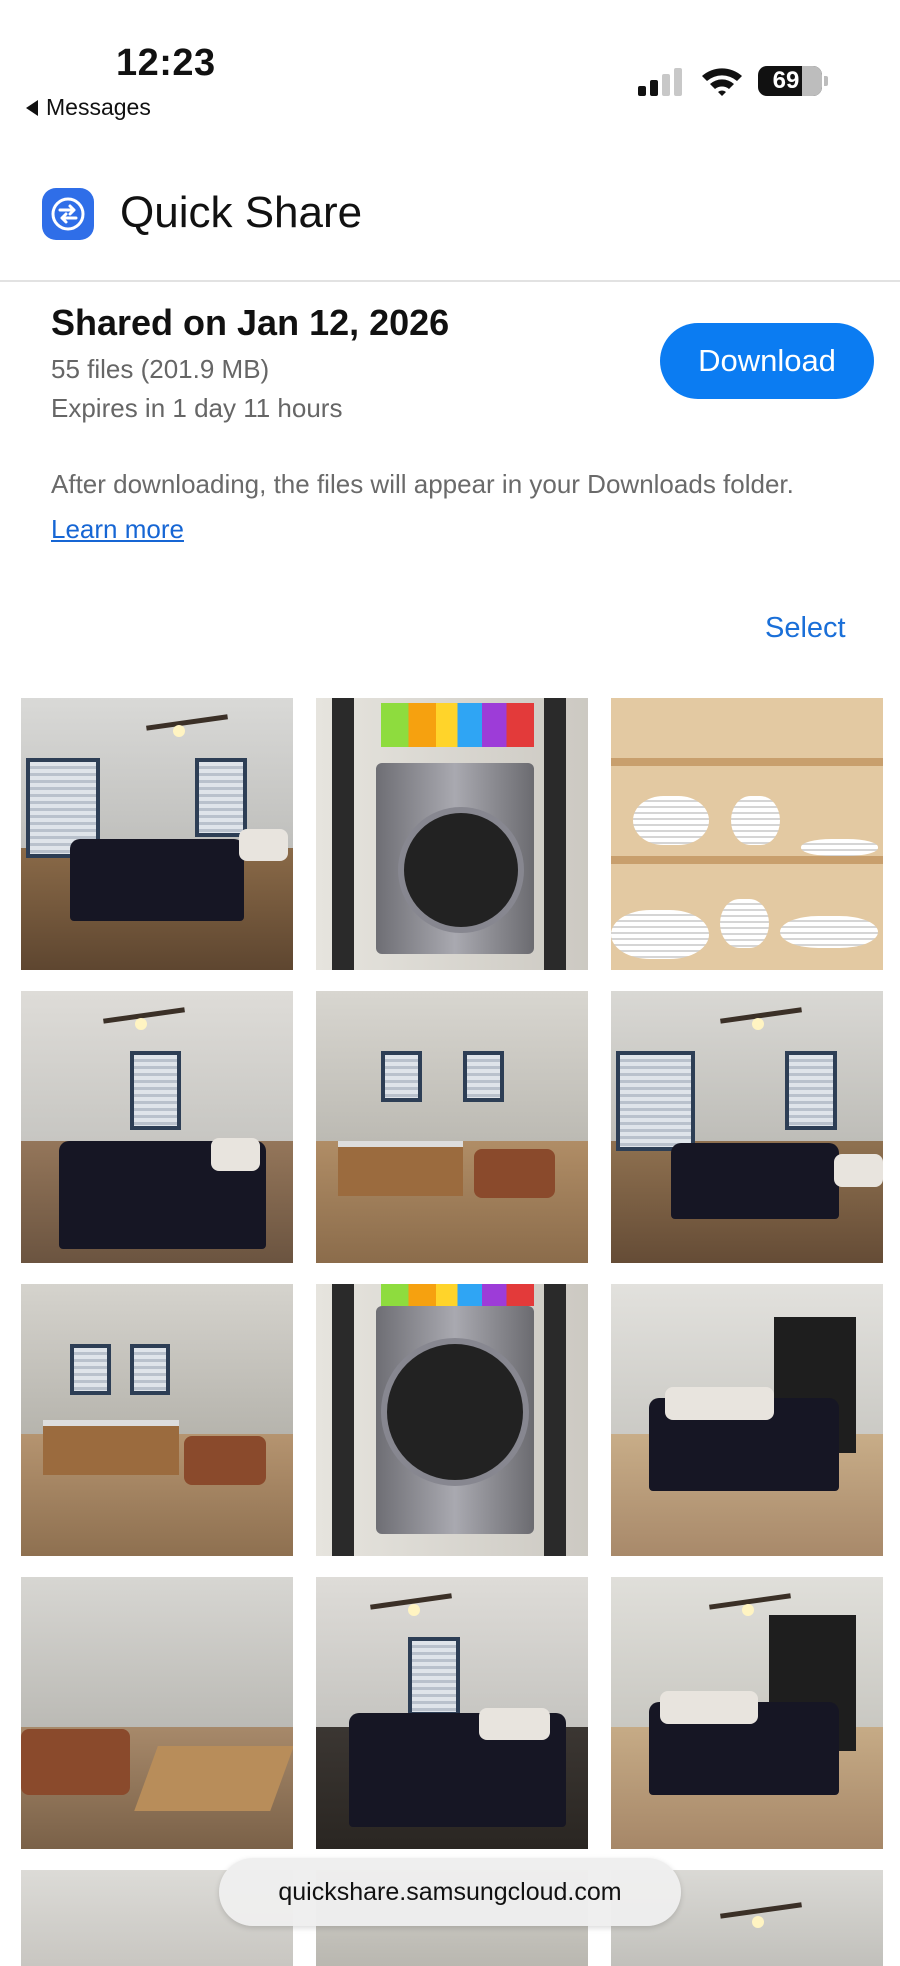 The width and height of the screenshot is (900, 1966). What do you see at coordinates (98, 107) in the screenshot?
I see `back-label: Messages` at bounding box center [98, 107].